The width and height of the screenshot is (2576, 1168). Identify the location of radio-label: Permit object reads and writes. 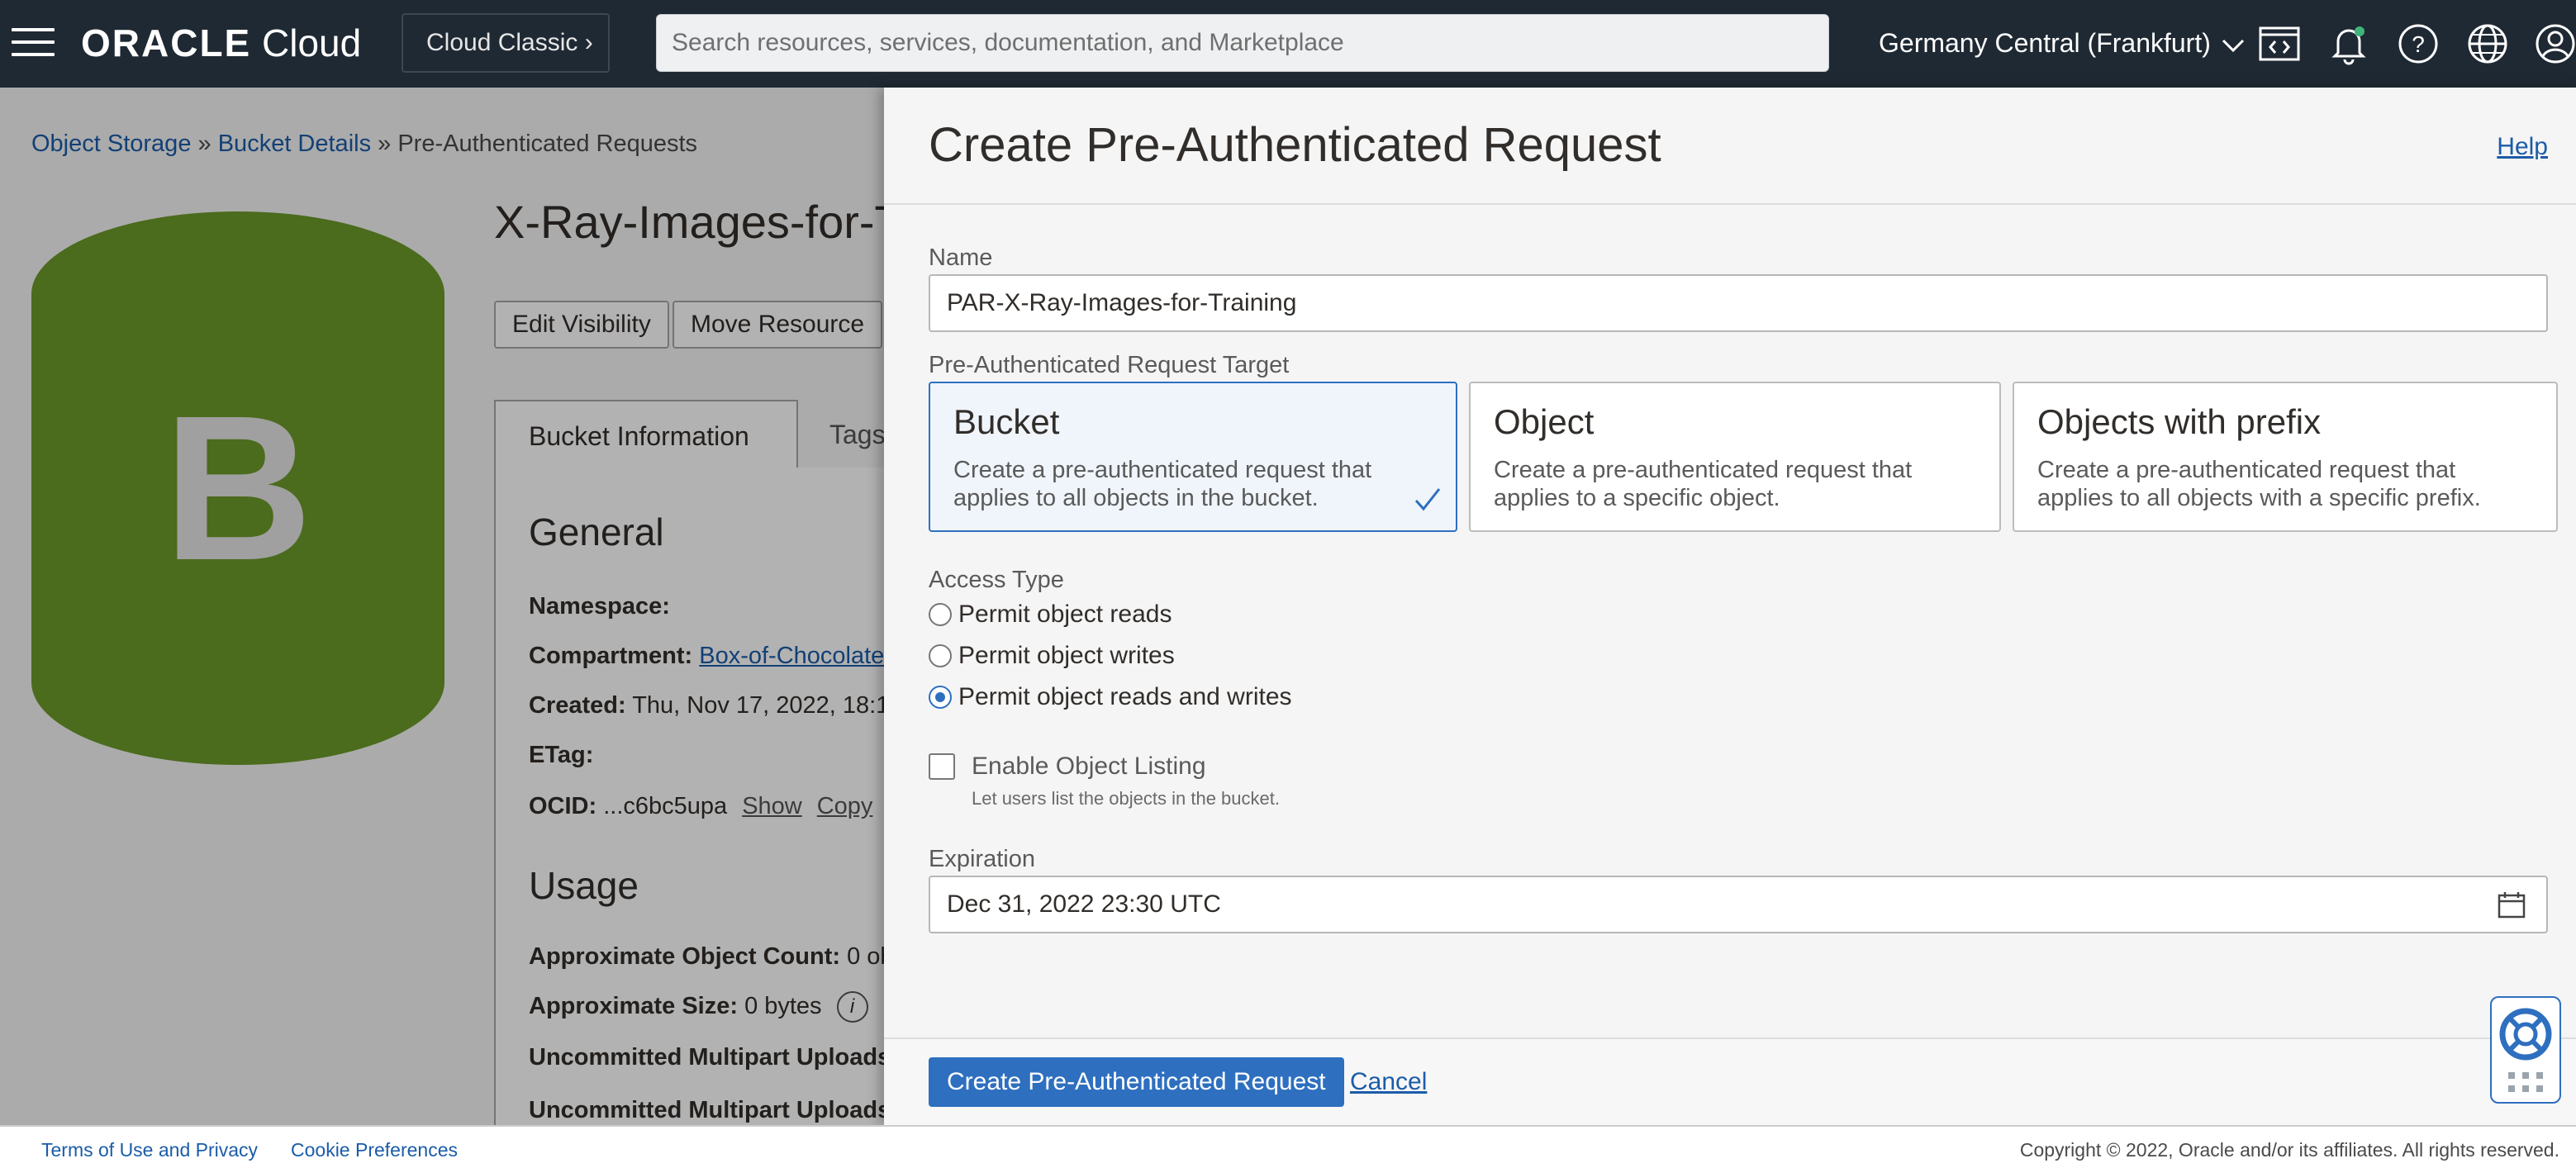
(1125, 696).